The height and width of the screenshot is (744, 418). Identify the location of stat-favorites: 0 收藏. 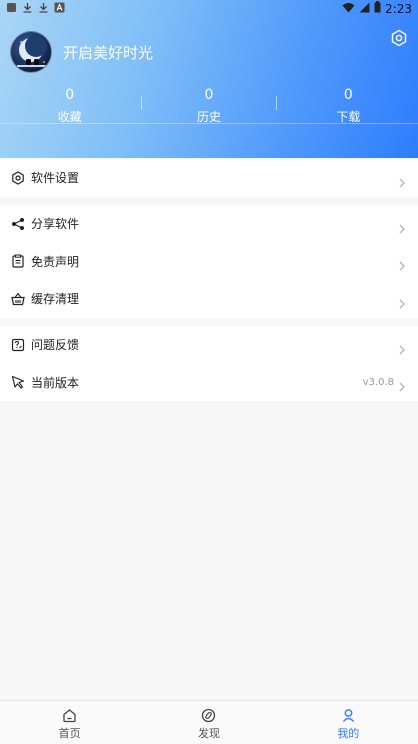
(69, 106).